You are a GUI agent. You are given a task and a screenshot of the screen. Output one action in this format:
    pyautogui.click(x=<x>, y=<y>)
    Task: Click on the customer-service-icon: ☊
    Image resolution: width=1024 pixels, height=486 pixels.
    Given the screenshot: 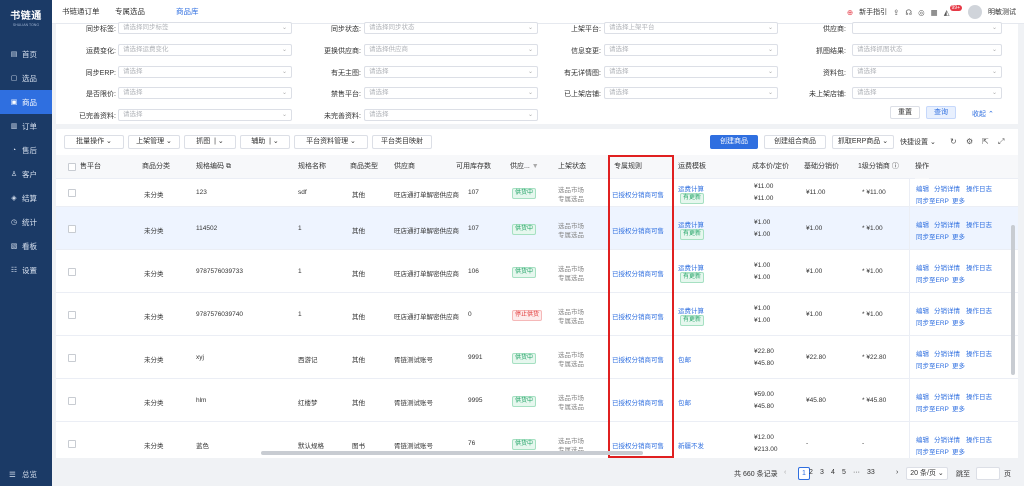 What is the action you would take?
    pyautogui.click(x=908, y=12)
    